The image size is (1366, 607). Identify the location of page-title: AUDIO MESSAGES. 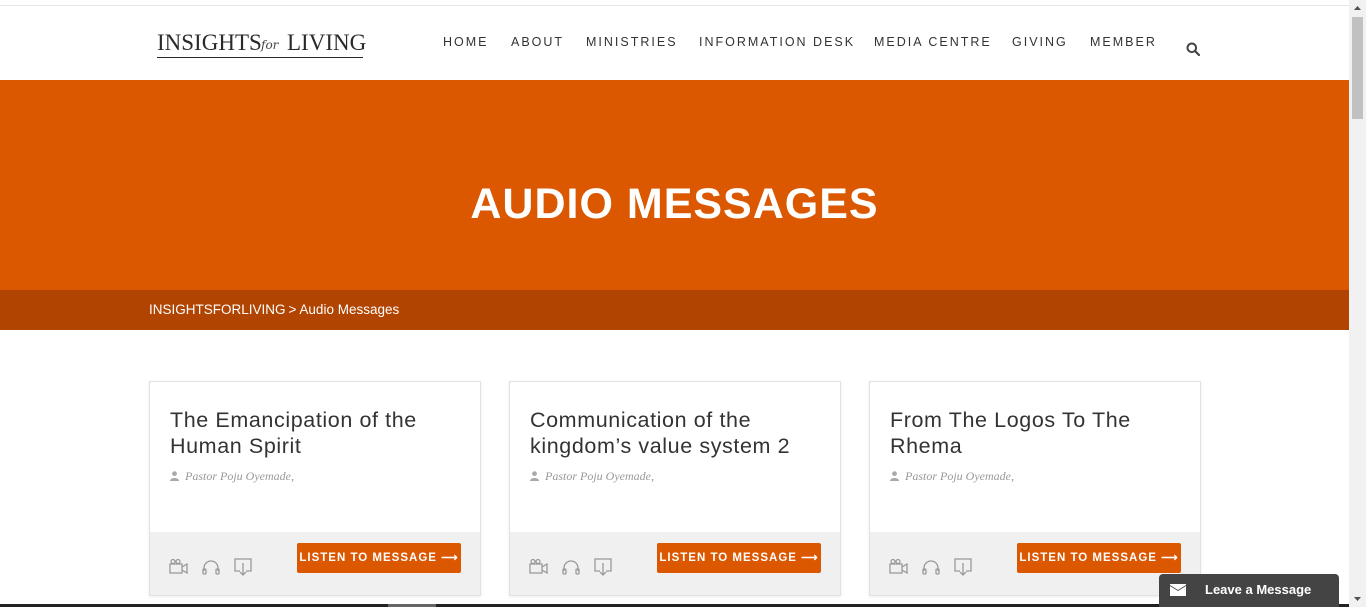
(674, 204).